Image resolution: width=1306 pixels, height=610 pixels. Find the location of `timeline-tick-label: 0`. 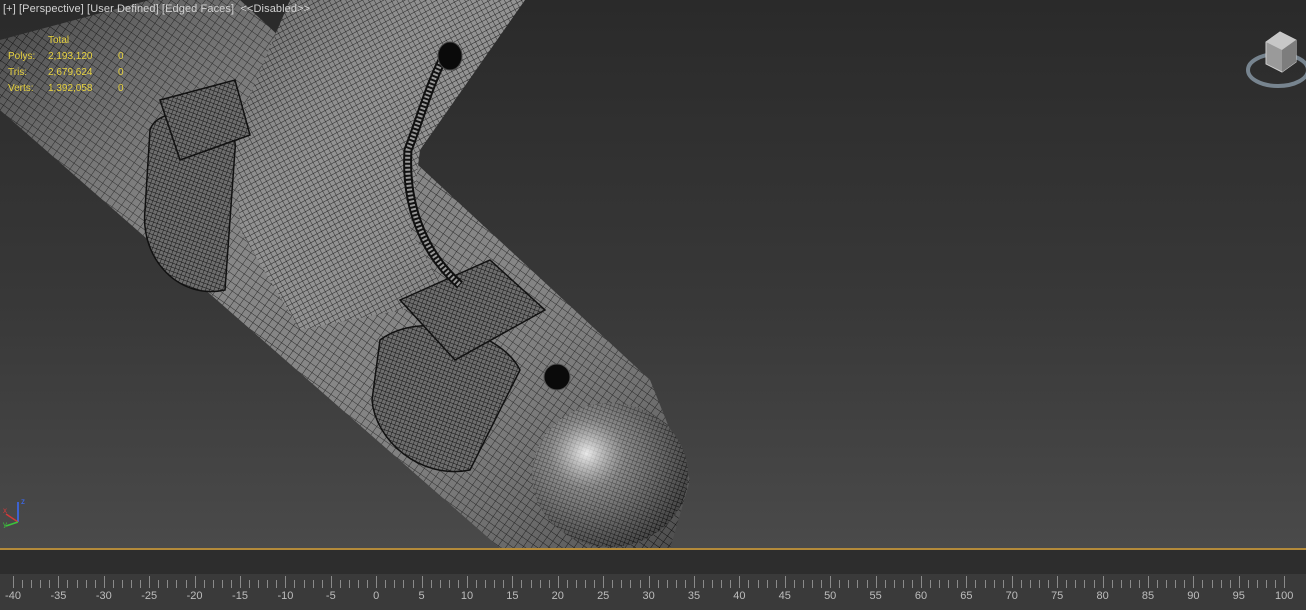

timeline-tick-label: 0 is located at coordinates (376, 596).